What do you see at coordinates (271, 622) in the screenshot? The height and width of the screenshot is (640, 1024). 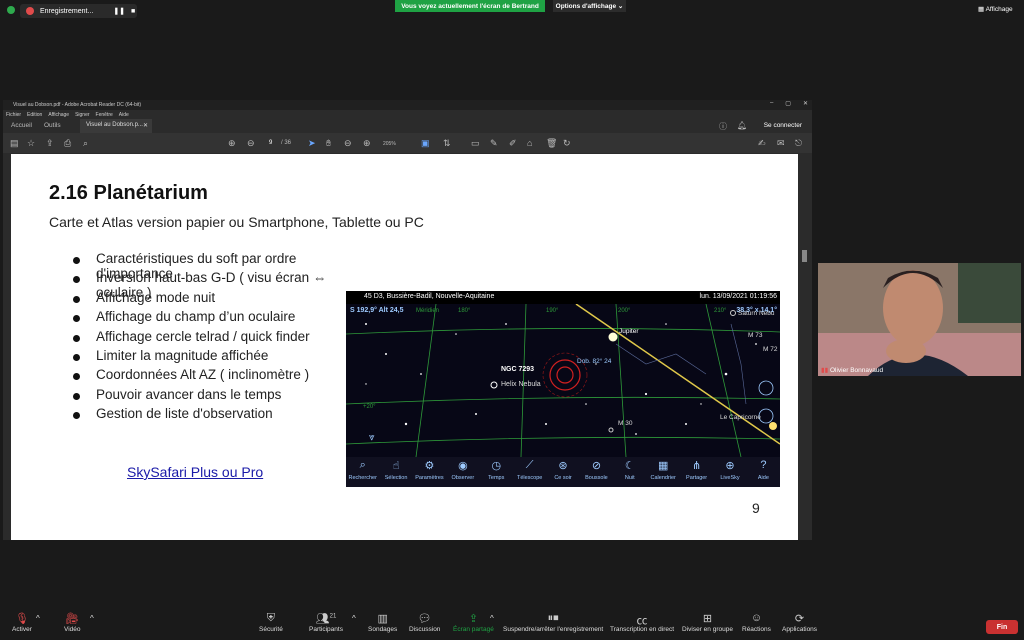 I see `security-button: ⛨ Sécurité` at bounding box center [271, 622].